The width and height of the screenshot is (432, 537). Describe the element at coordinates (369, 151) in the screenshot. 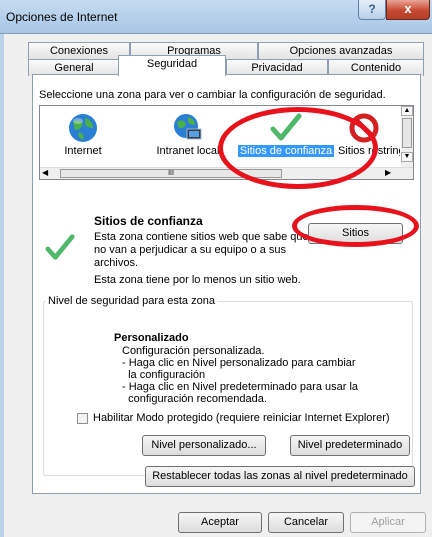

I see `zone-label: Sitios restringidos` at that location.